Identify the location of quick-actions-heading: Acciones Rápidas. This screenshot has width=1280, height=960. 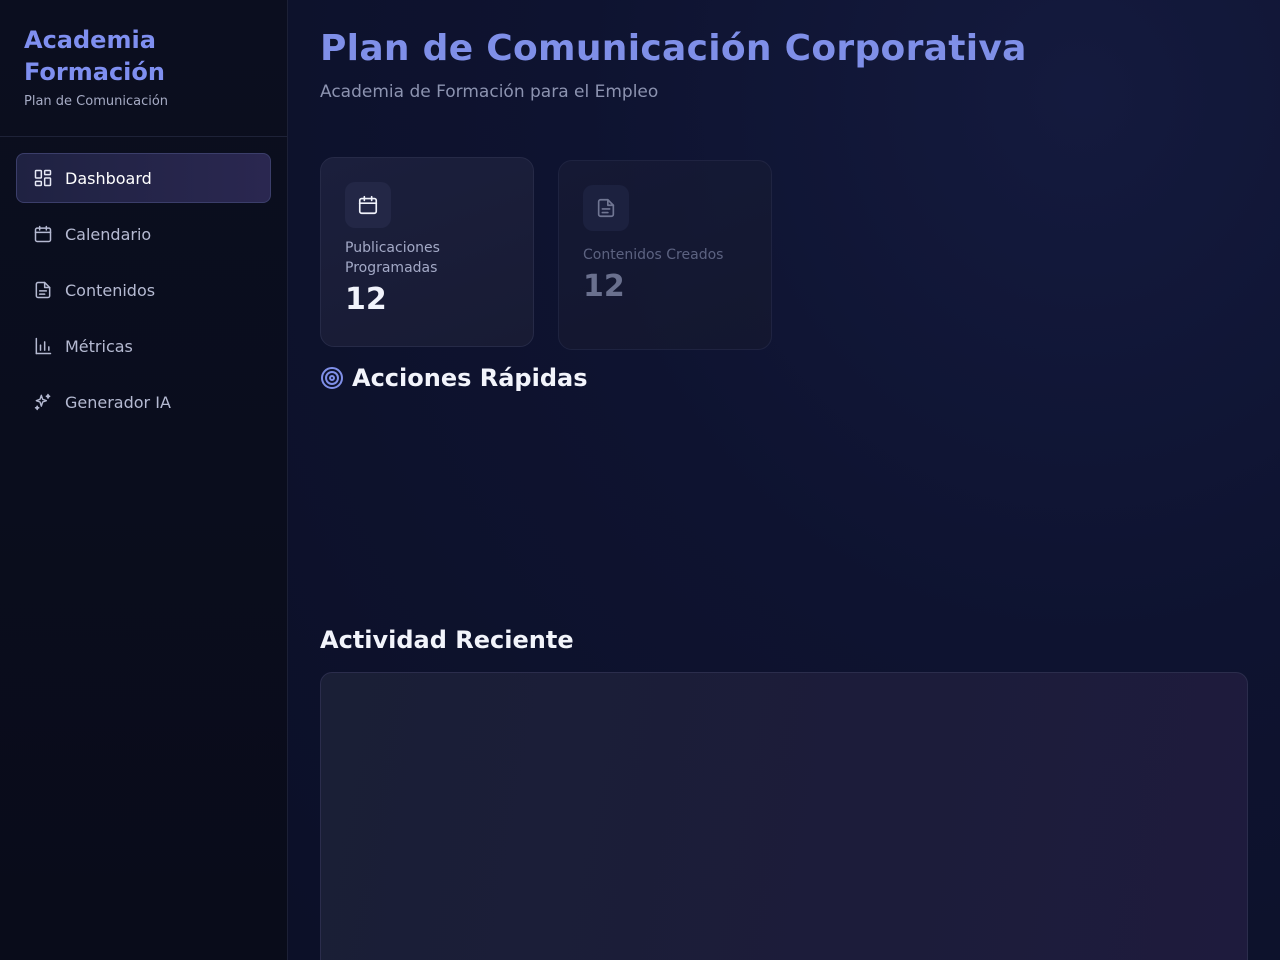
(454, 378).